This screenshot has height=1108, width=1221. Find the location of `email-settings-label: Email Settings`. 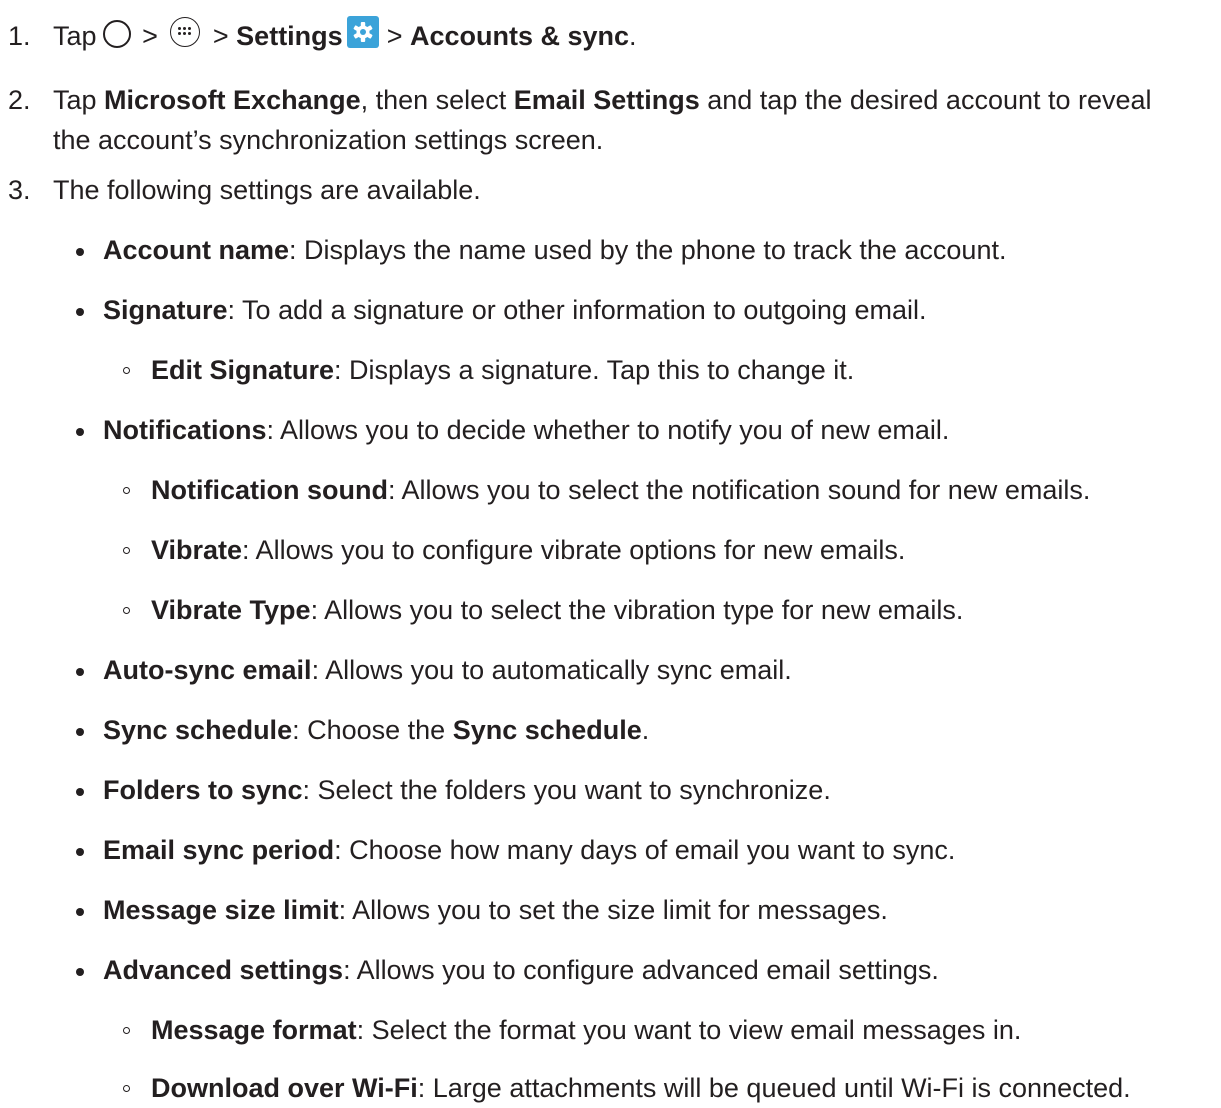

email-settings-label: Email Settings is located at coordinates (606, 100).